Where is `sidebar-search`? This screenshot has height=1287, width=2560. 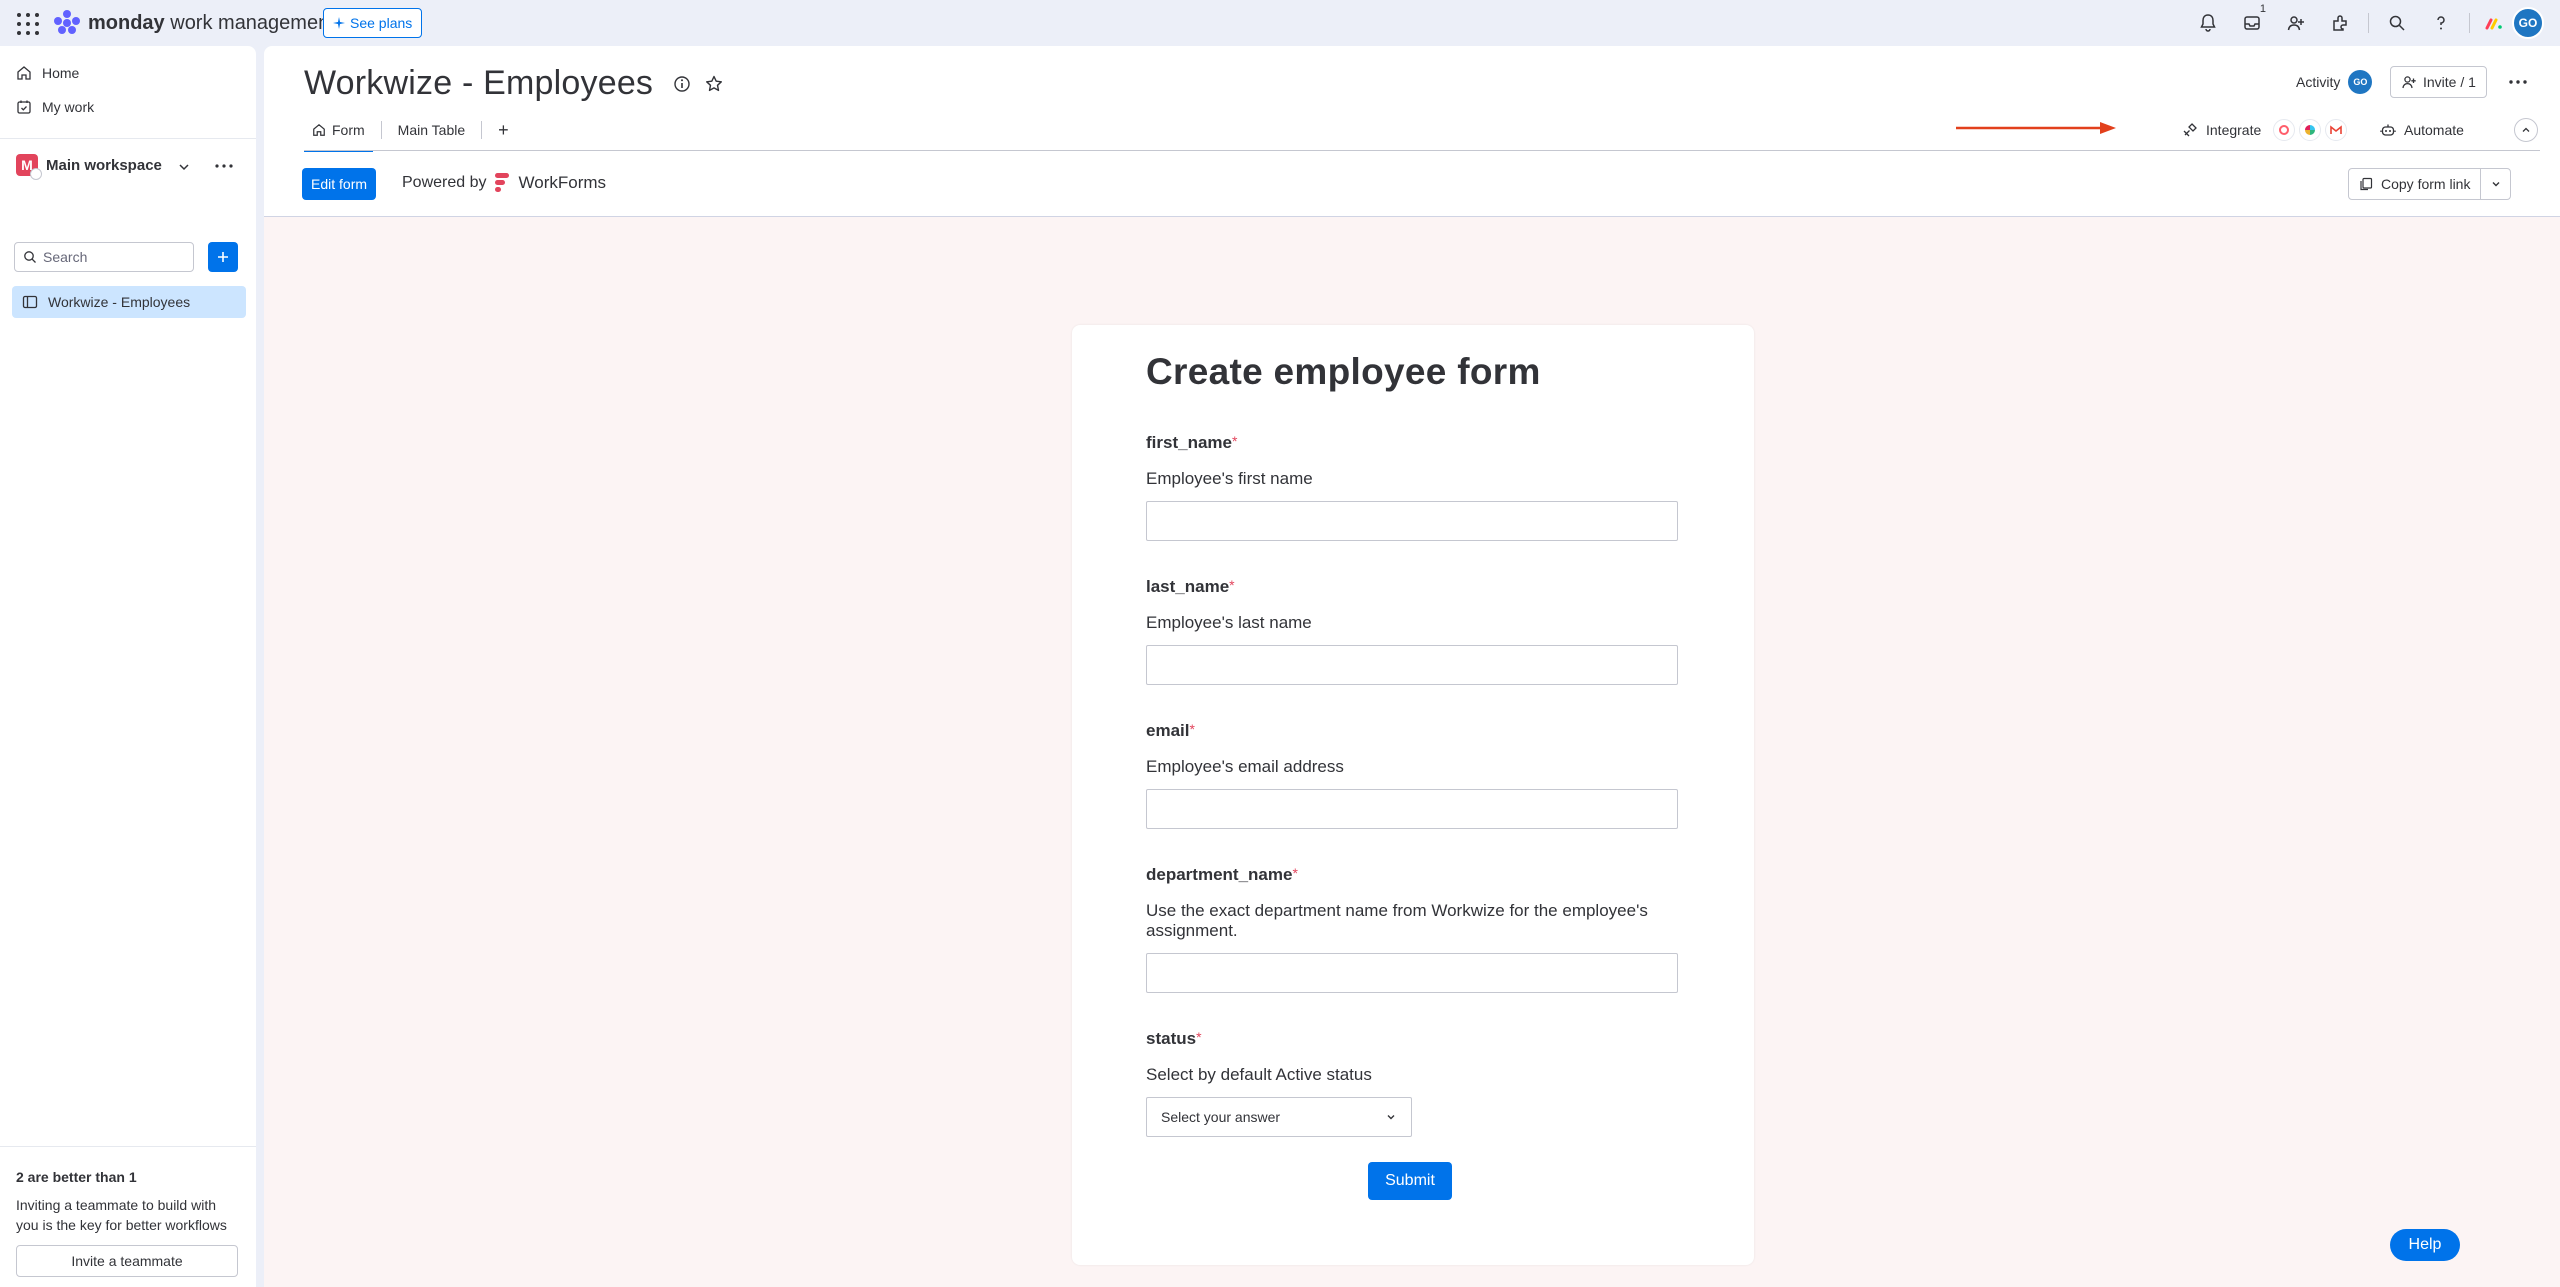
sidebar-search is located at coordinates (104, 257).